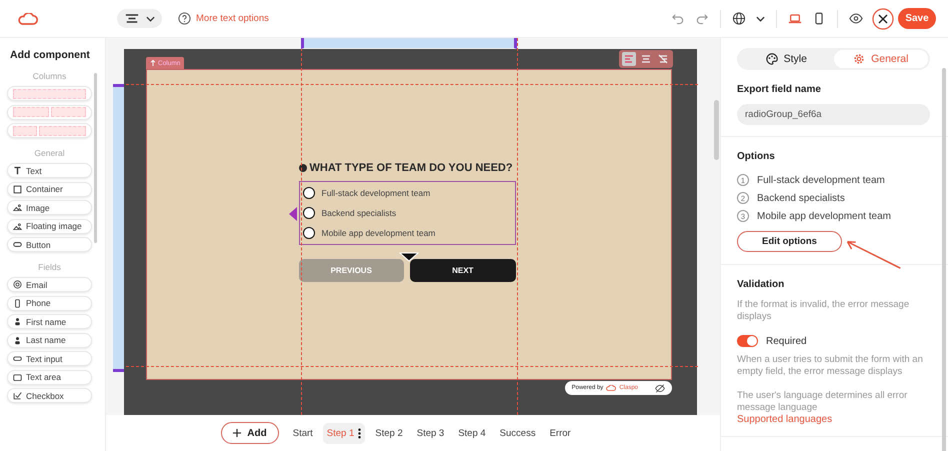 This screenshot has width=948, height=451. Describe the element at coordinates (881, 59) in the screenshot. I see `general-tab: General` at that location.